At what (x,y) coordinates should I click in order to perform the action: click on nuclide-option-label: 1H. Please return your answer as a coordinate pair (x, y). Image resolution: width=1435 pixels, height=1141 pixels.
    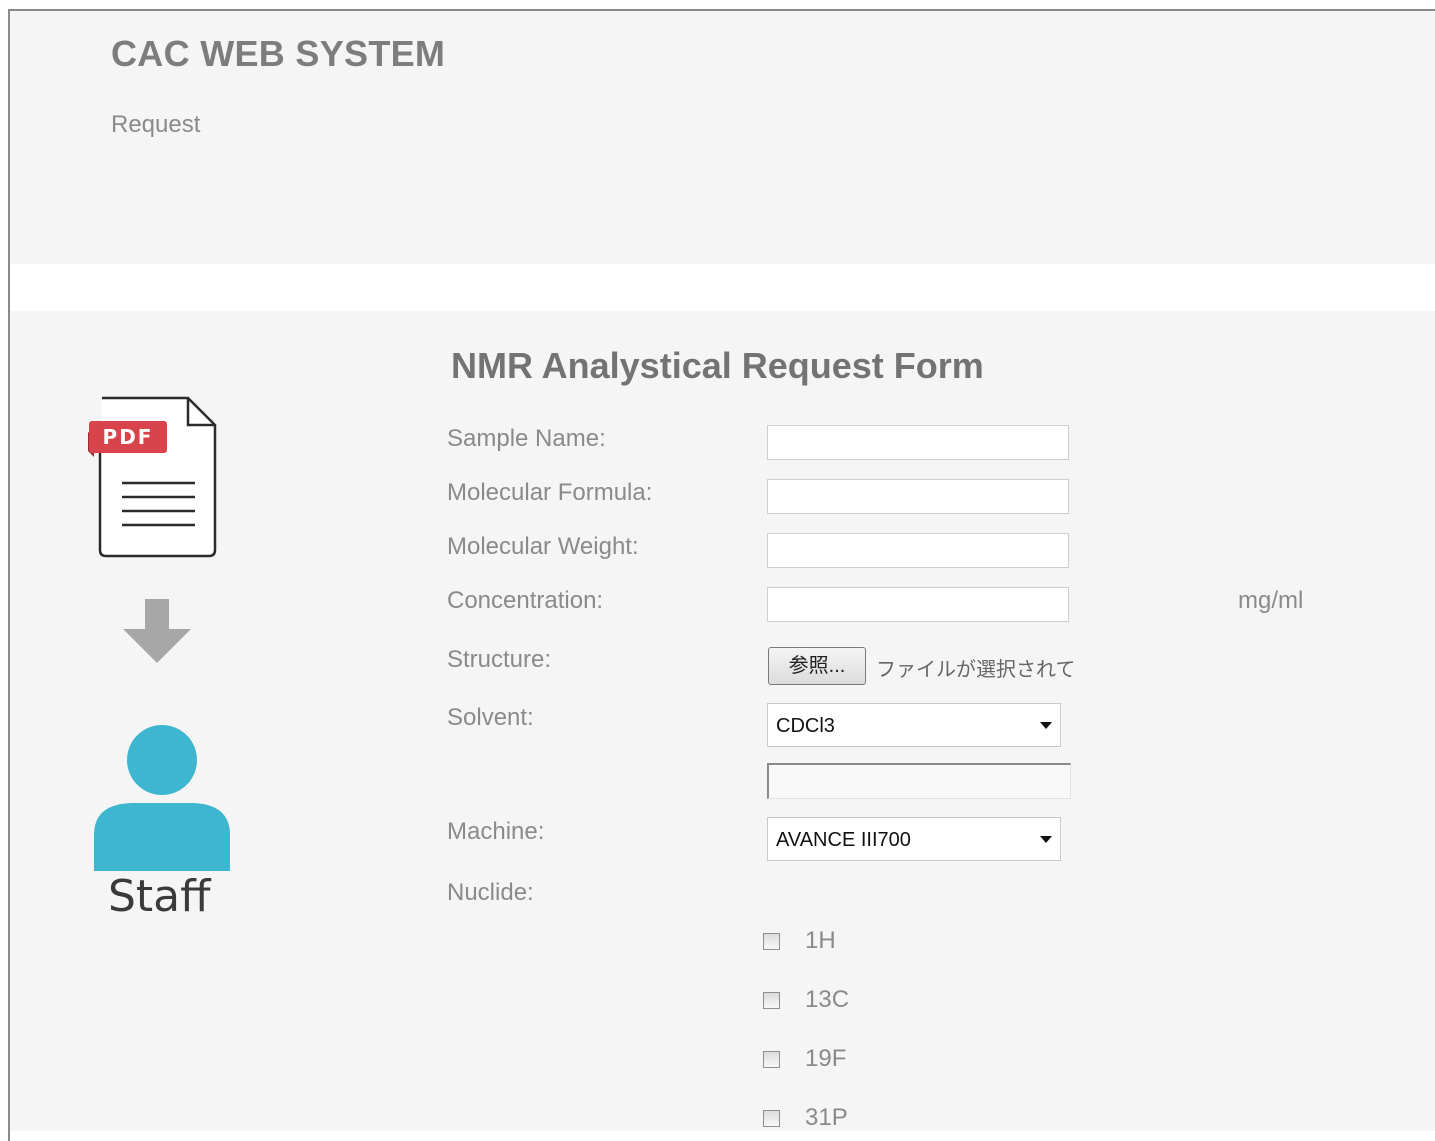
    Looking at the image, I should click on (820, 940).